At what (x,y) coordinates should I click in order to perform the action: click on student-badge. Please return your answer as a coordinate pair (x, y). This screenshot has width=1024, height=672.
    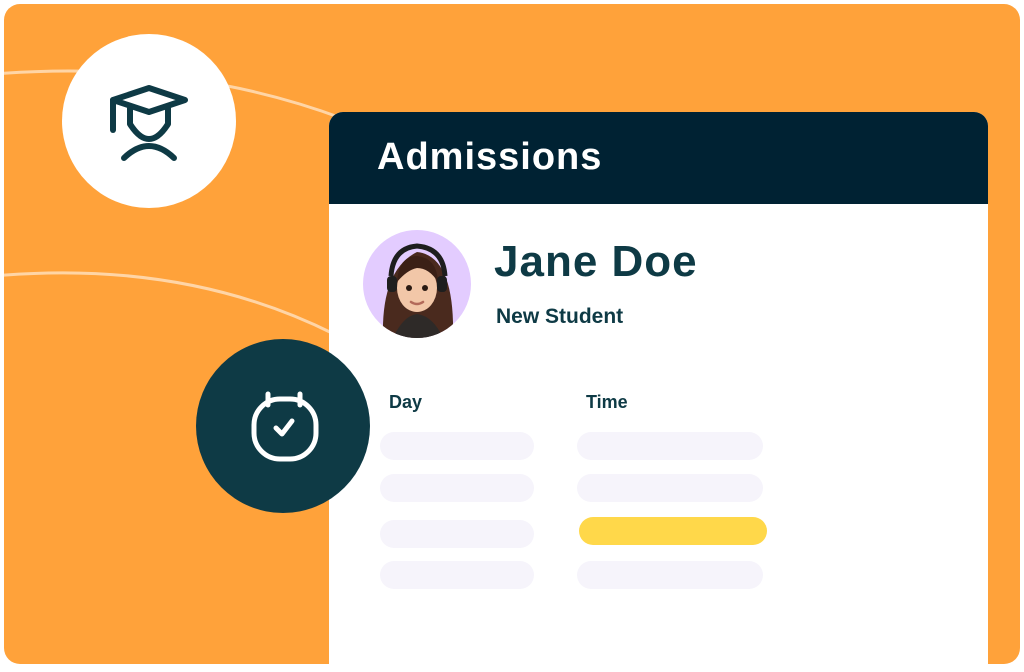
    Looking at the image, I should click on (149, 121).